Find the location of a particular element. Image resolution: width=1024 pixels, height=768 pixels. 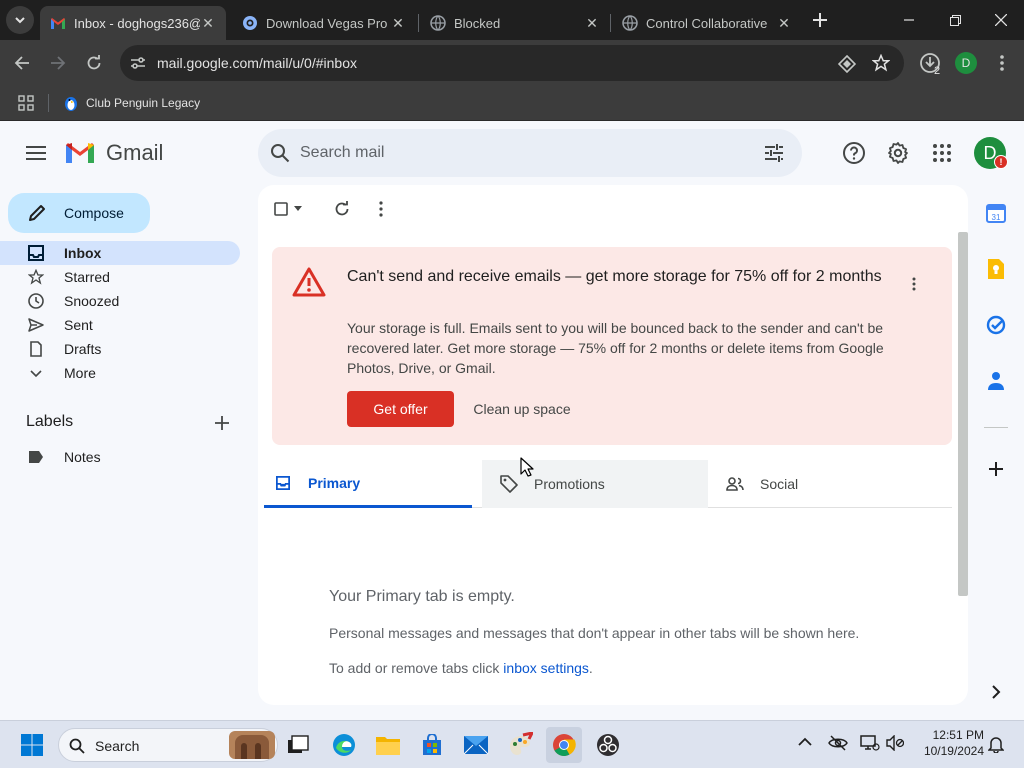

search-options-icon is located at coordinates (774, 153).